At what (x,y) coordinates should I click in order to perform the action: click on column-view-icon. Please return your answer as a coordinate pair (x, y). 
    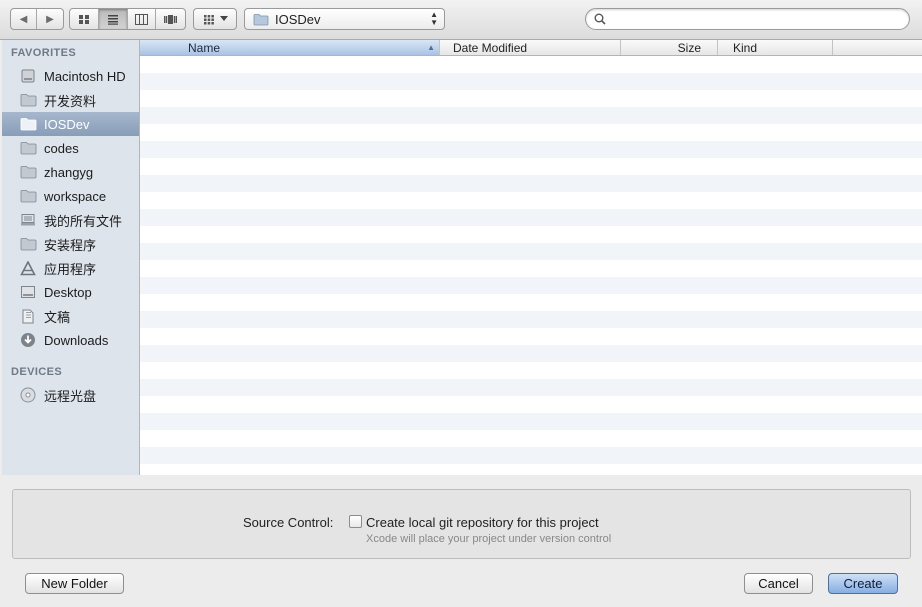
    Looking at the image, I should click on (141, 19).